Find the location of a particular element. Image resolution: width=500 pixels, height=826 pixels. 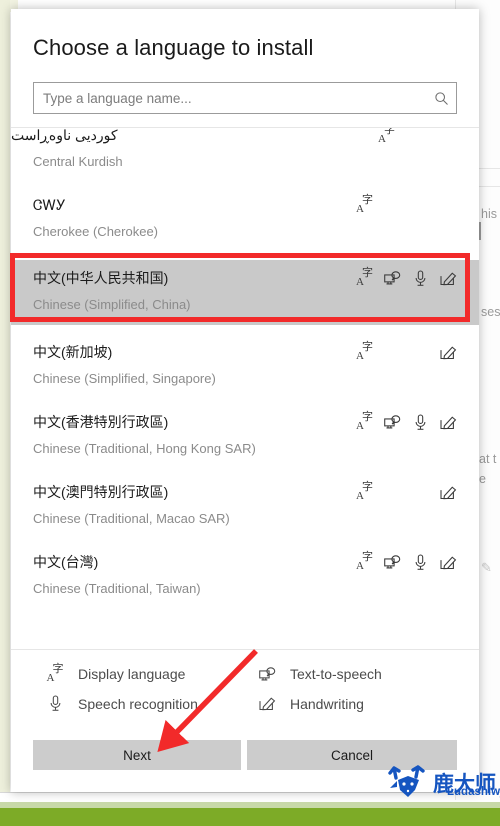

search-icon is located at coordinates (441, 98).